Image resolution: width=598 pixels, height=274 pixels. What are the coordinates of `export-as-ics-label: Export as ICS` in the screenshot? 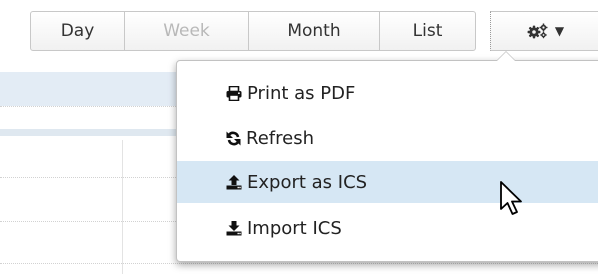 It's located at (307, 182).